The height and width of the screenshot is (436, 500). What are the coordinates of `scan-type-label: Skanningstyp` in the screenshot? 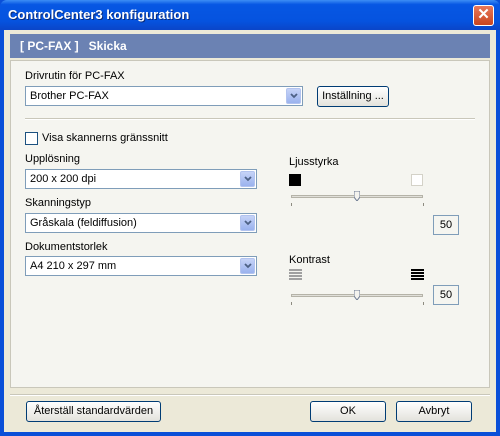 It's located at (58, 203).